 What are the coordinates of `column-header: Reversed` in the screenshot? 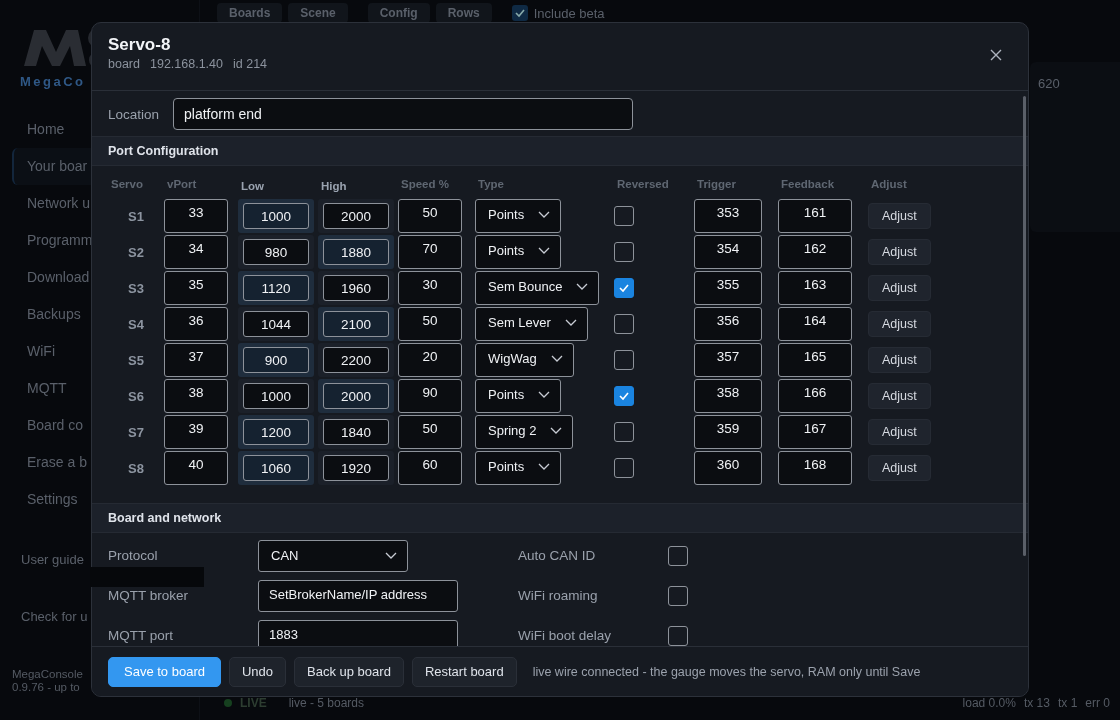 It's located at (643, 185).